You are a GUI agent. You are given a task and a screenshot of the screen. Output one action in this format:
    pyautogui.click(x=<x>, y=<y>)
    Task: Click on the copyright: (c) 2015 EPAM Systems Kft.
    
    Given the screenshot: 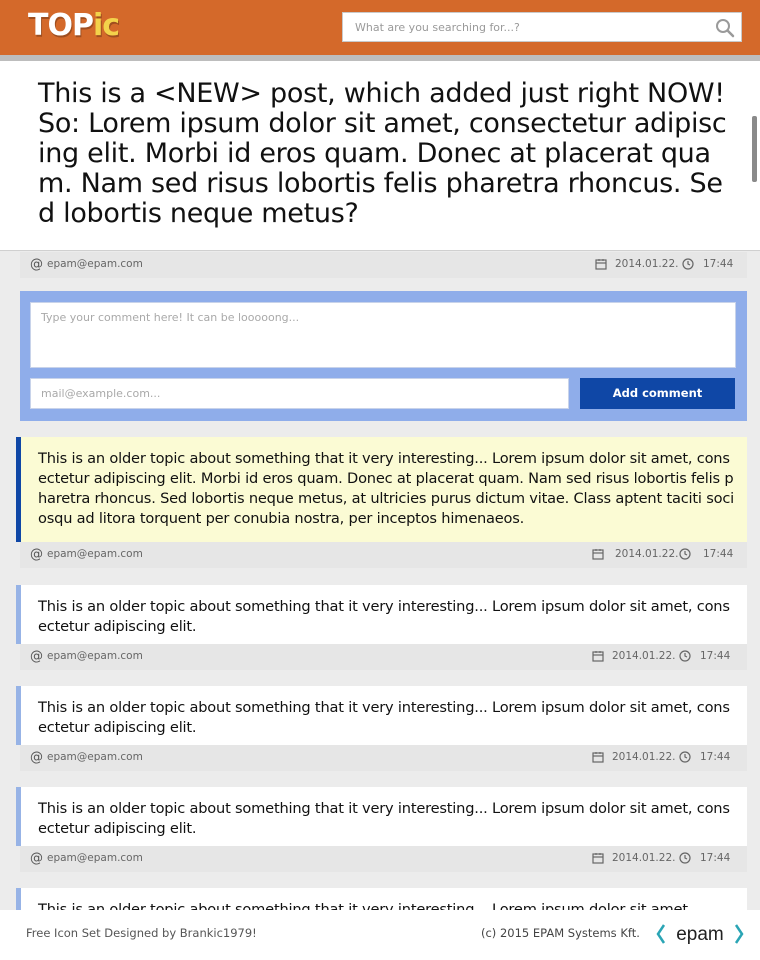 What is the action you would take?
    pyautogui.click(x=560, y=933)
    